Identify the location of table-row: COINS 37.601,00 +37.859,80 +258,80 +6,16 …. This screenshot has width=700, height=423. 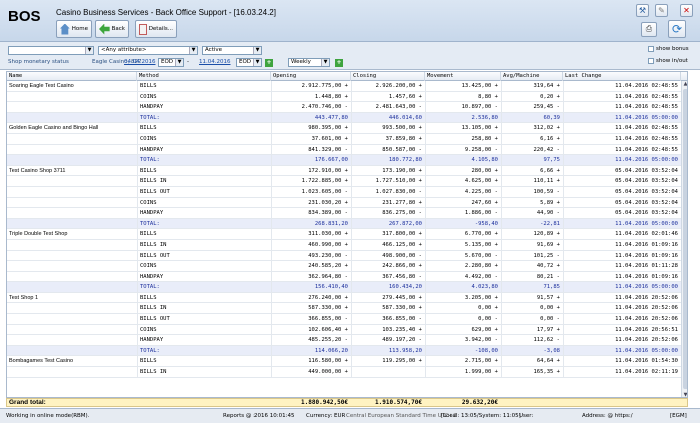
(344, 139).